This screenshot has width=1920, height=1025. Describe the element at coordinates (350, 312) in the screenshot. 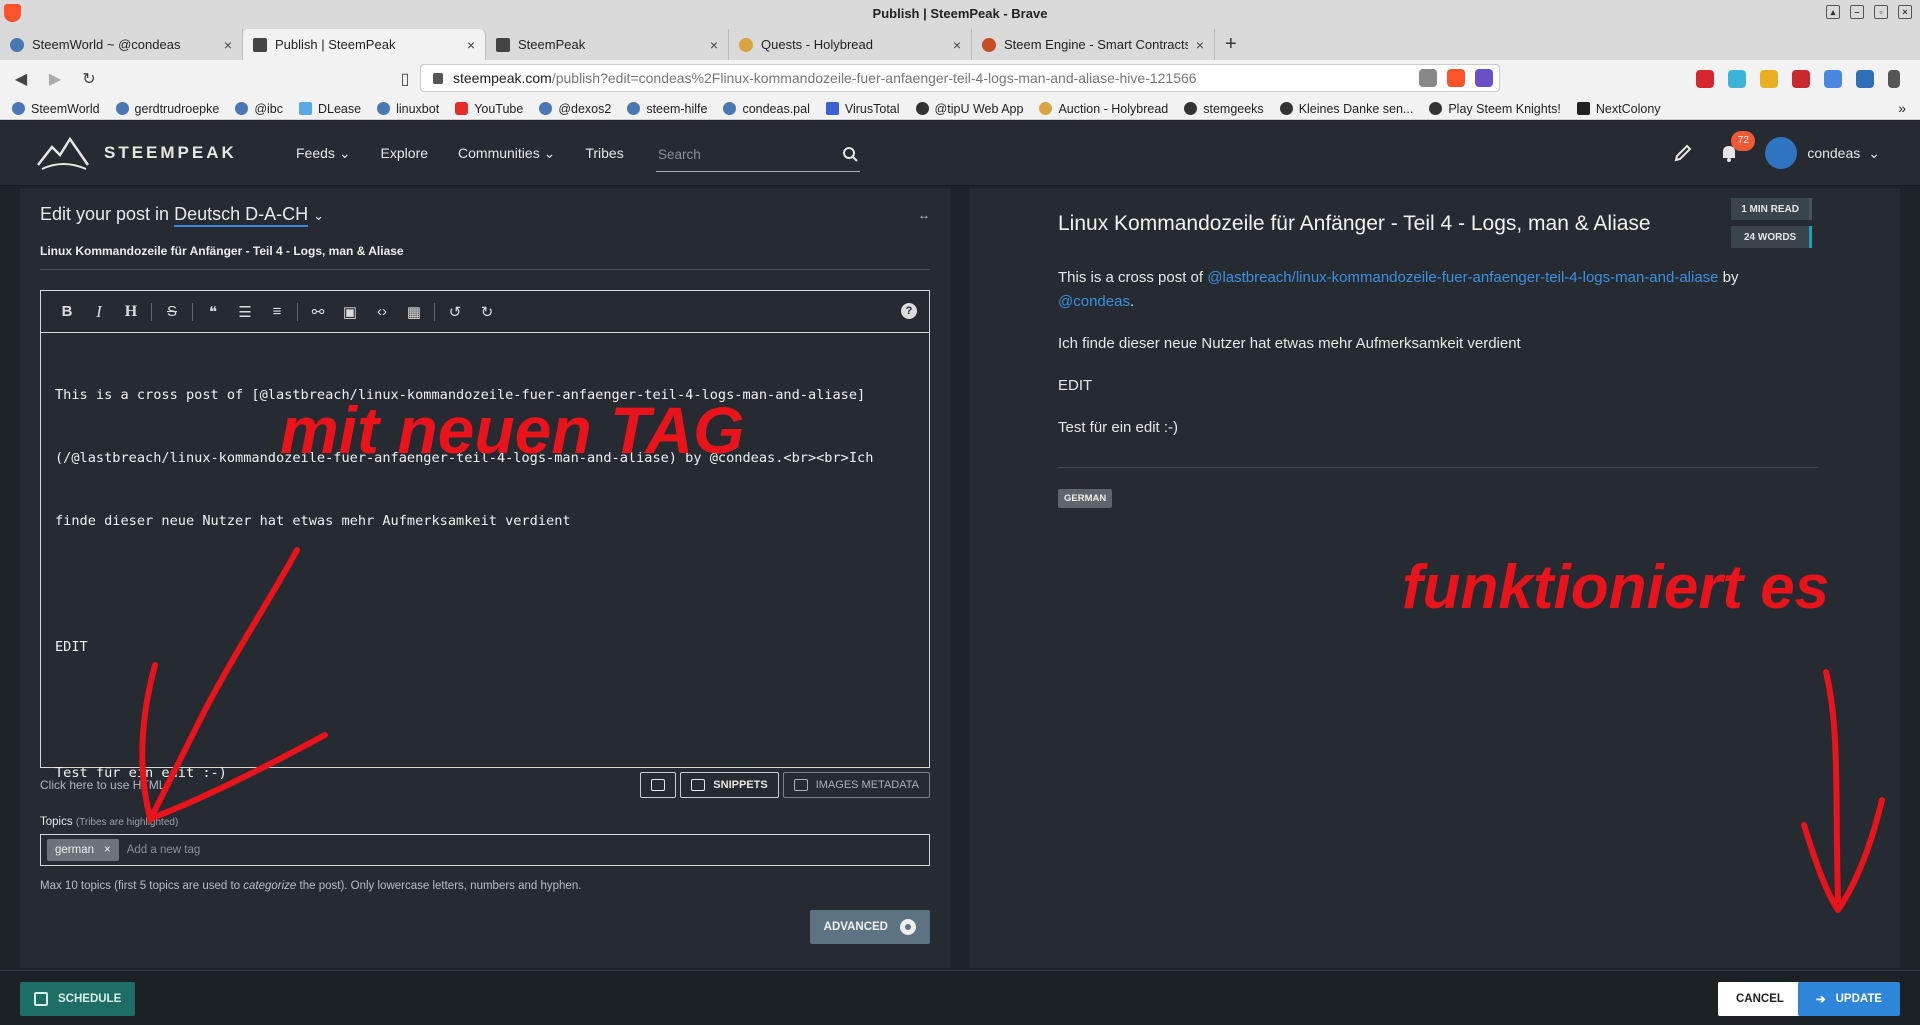

I see `image-icon: ▣` at that location.